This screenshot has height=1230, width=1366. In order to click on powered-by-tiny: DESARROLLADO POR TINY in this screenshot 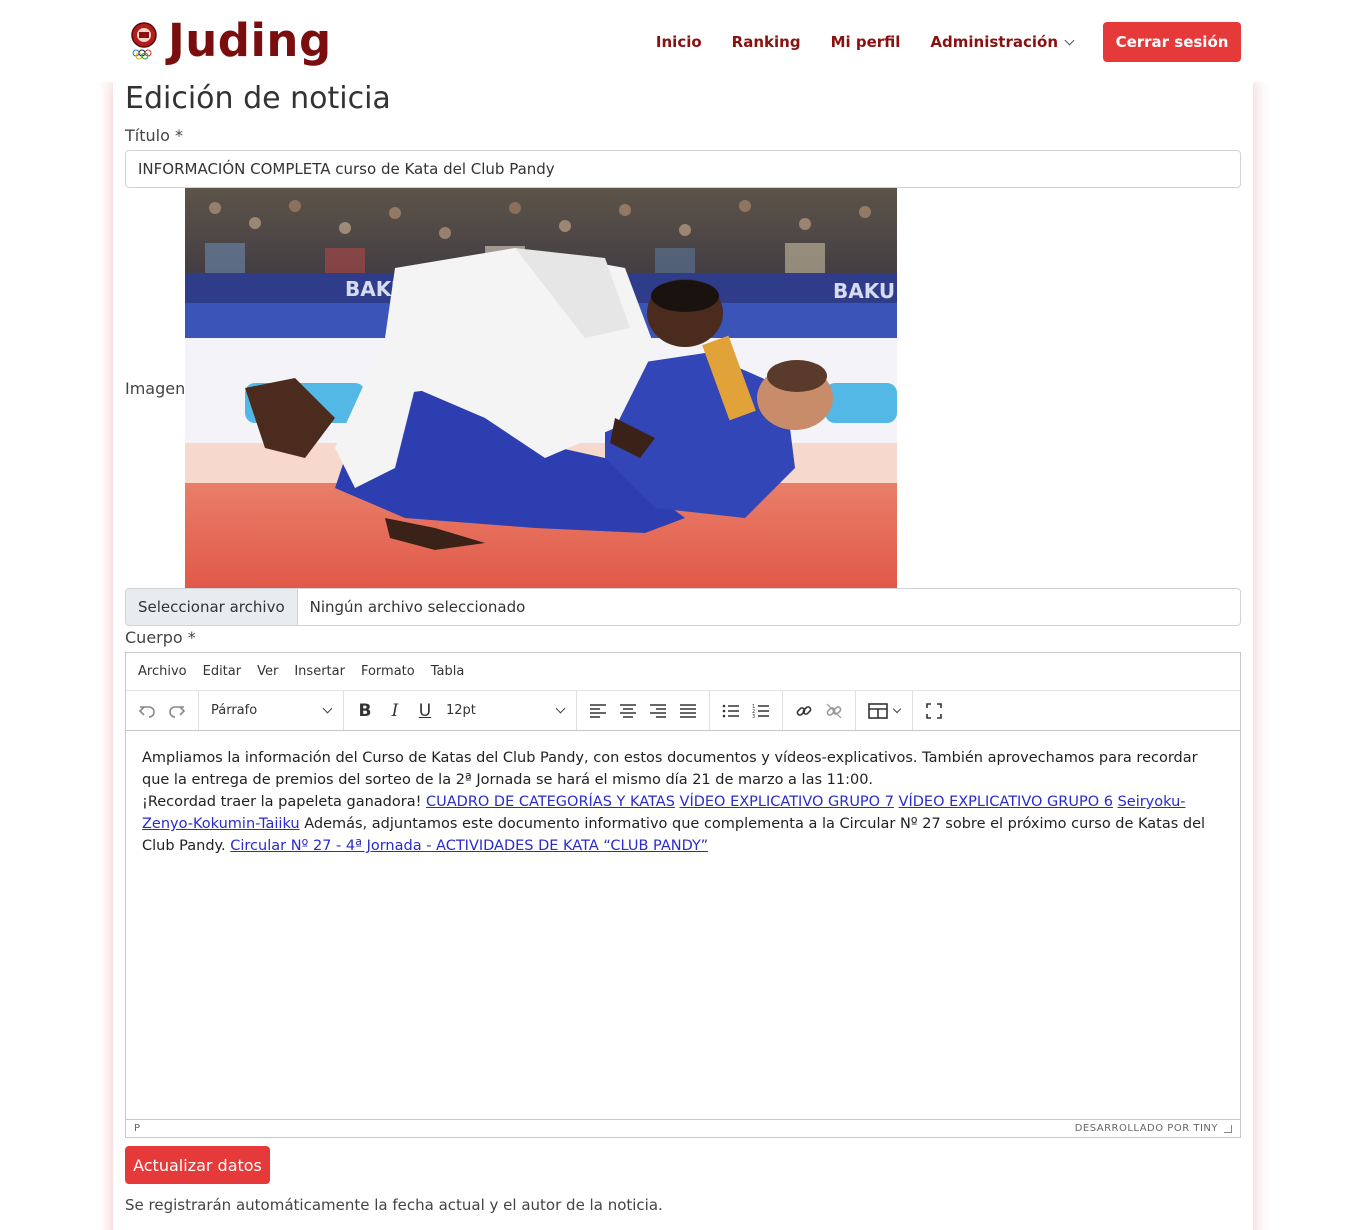, I will do `click(1146, 1128)`.